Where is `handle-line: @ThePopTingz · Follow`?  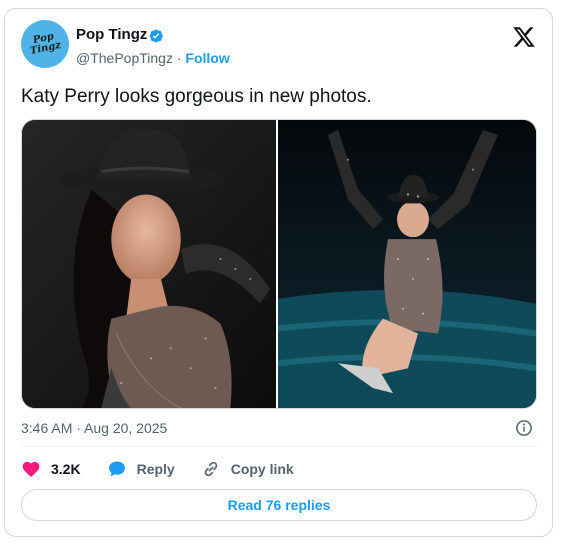
handle-line: @ThePopTingz · Follow is located at coordinates (153, 58).